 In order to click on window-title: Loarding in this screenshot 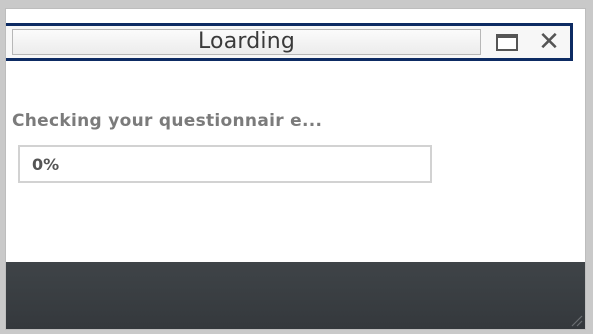, I will do `click(246, 41)`.